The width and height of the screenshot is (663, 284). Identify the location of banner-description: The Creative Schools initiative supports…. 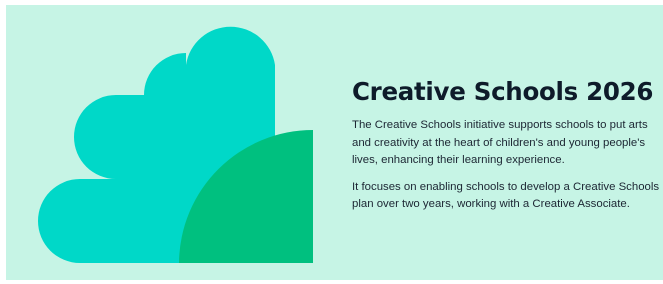
(500, 142).